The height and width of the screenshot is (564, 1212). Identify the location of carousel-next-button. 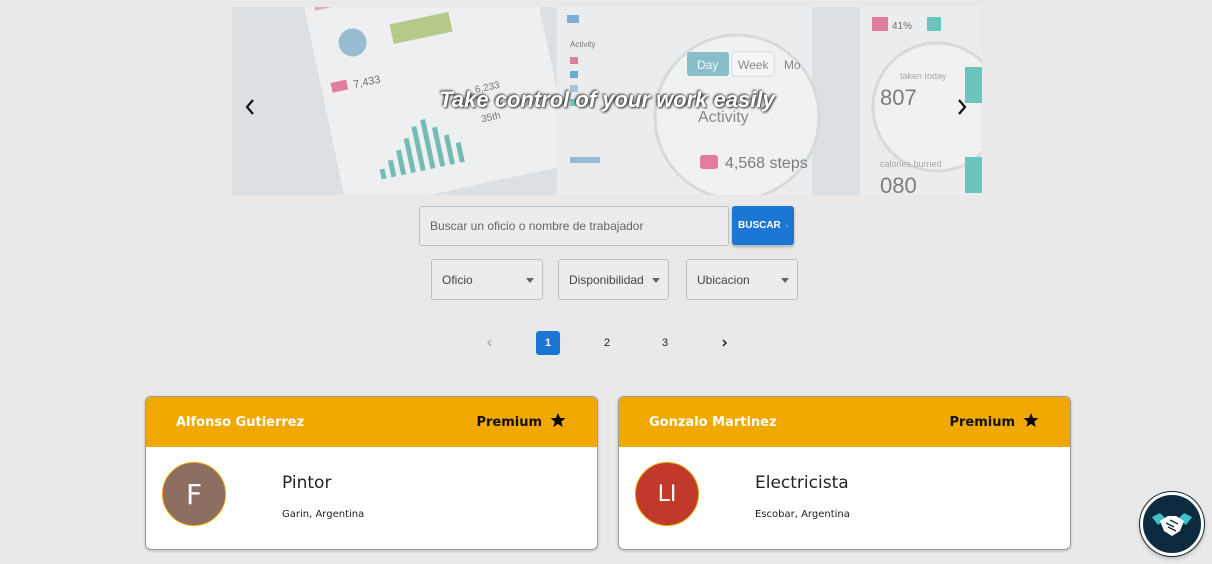
(962, 107).